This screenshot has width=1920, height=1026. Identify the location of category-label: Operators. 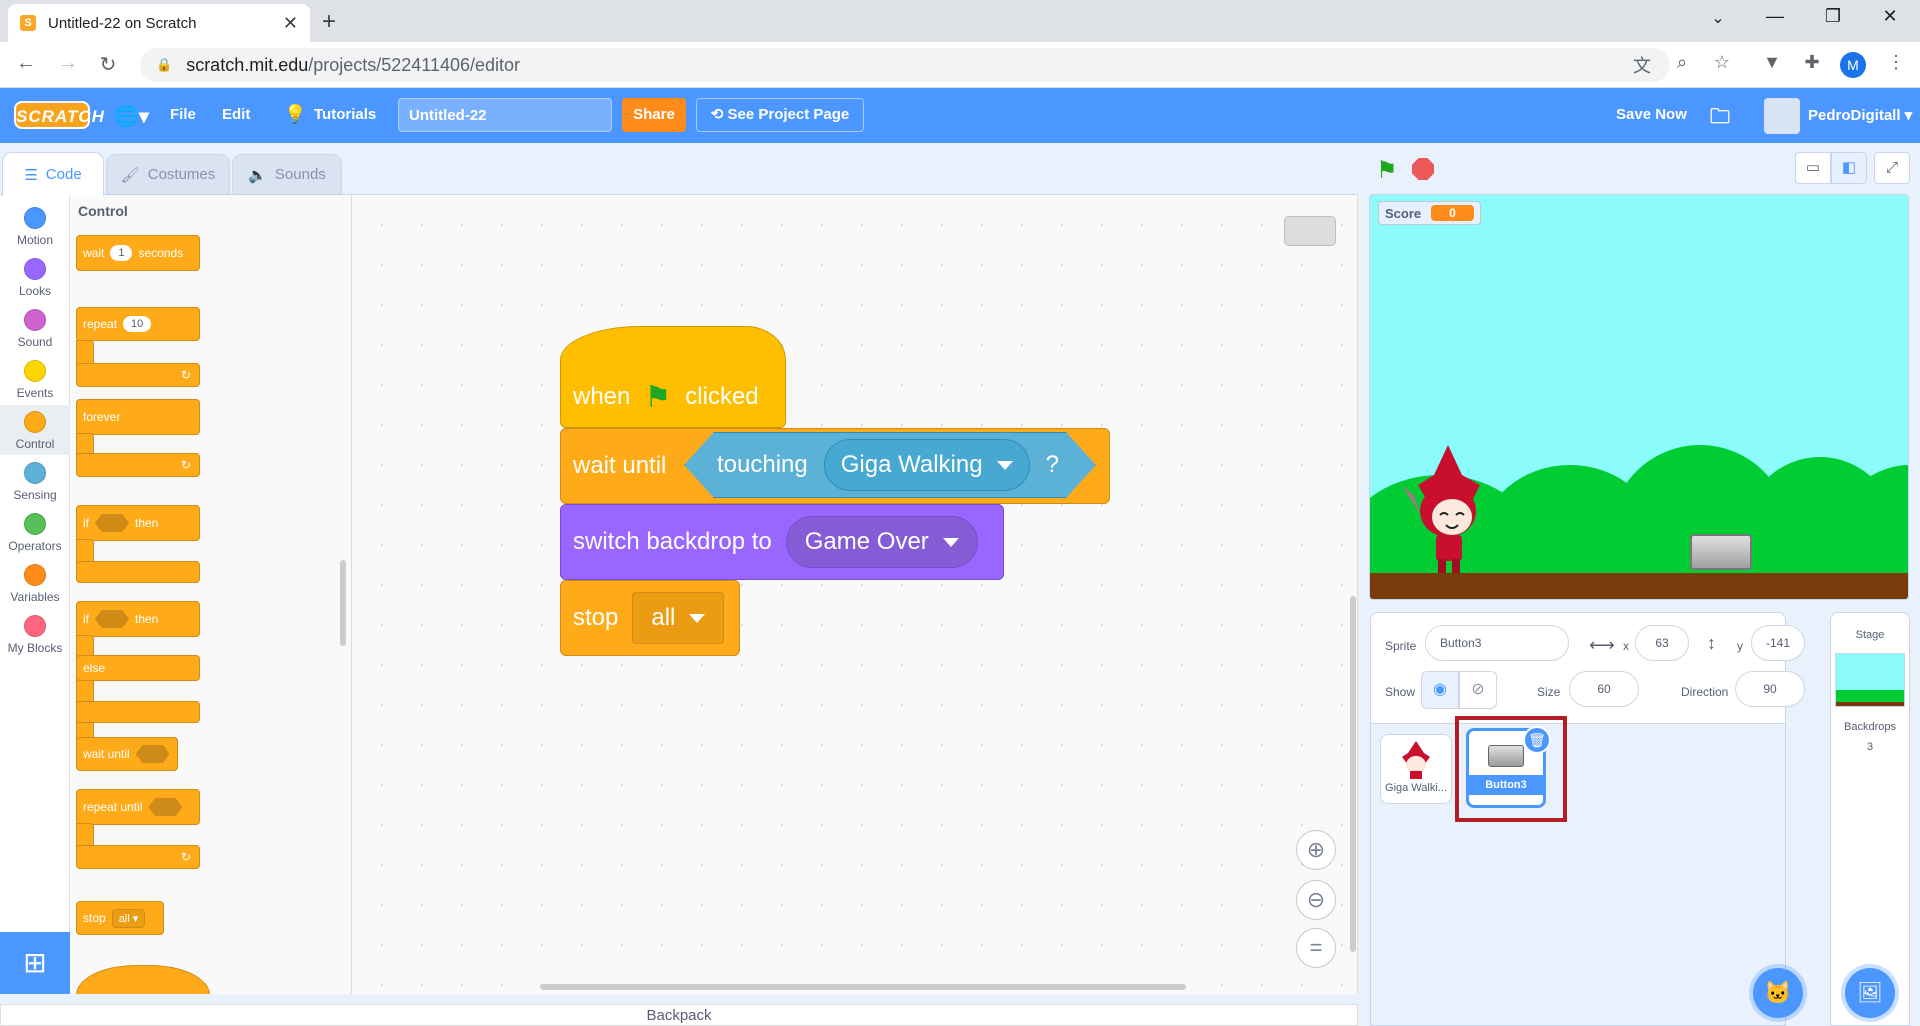
(35, 546).